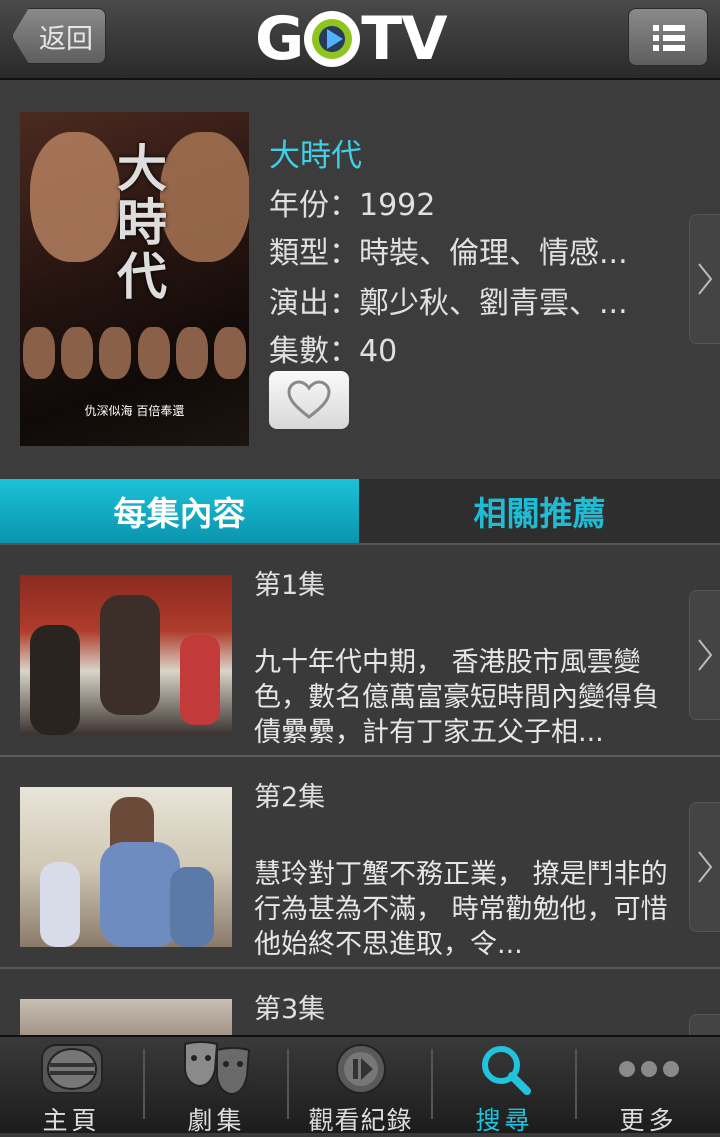 The height and width of the screenshot is (1137, 720). I want to click on nav-drama: 劇集, so click(216, 1086).